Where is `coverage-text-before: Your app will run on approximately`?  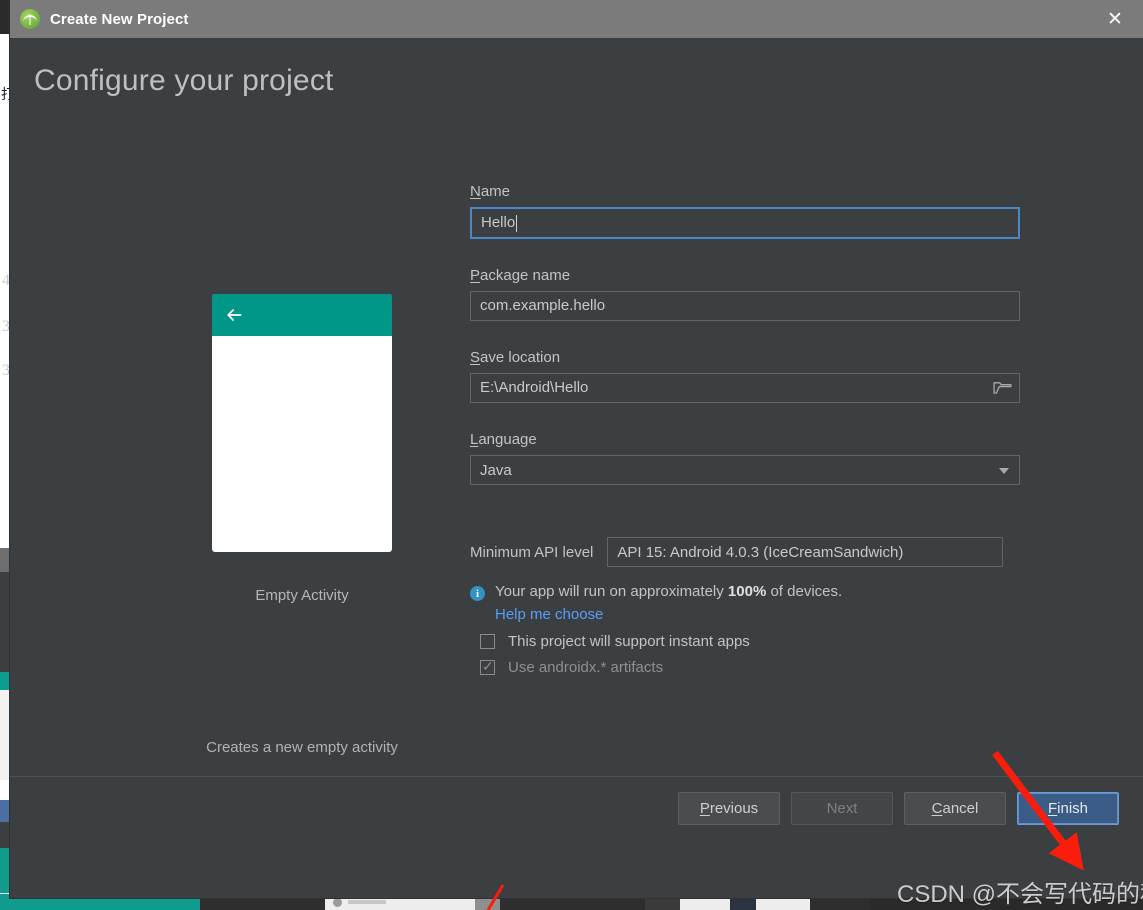
coverage-text-before: Your app will run on approximately is located at coordinates (611, 591).